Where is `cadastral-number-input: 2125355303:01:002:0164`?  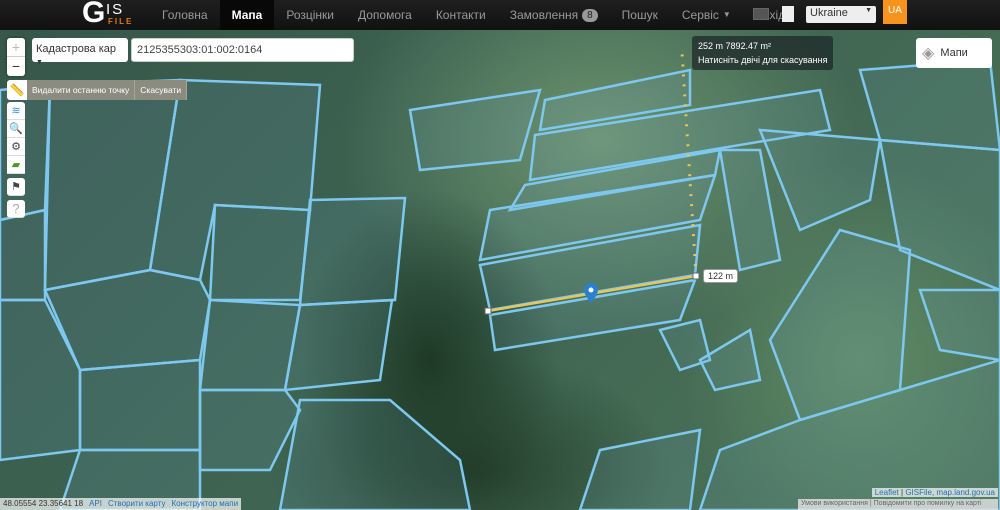 cadastral-number-input: 2125355303:01:002:0164 is located at coordinates (242, 50).